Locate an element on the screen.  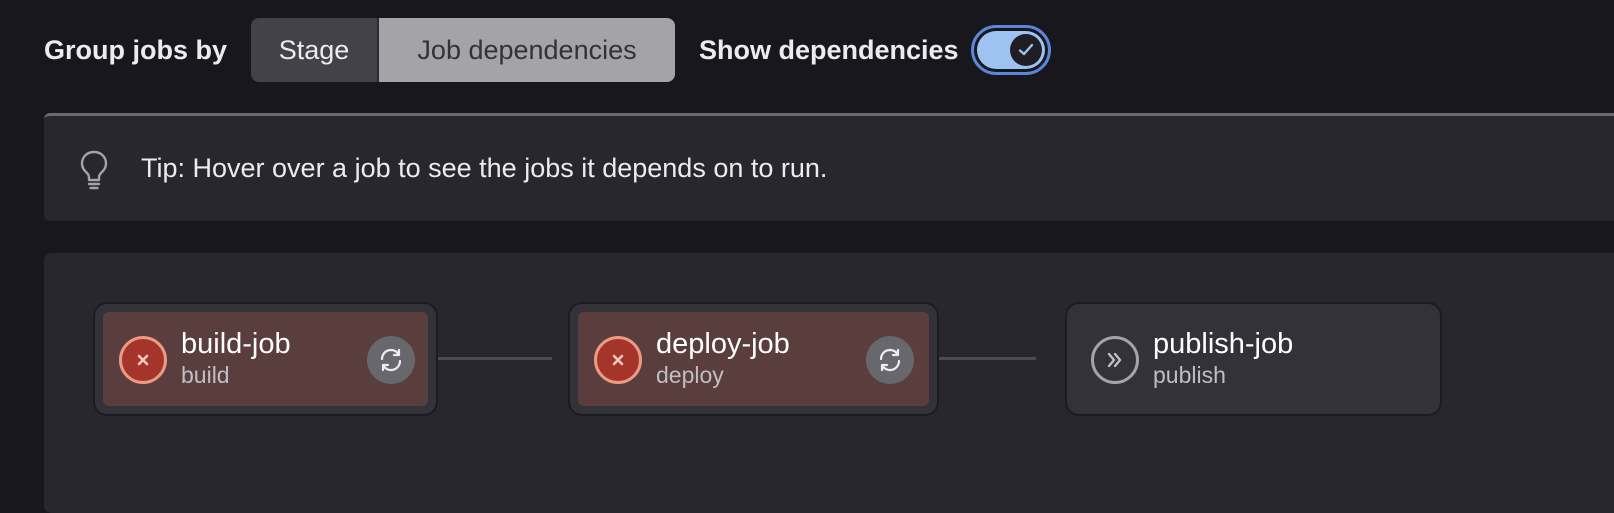
show-dependencies-toggle is located at coordinates (1010, 50).